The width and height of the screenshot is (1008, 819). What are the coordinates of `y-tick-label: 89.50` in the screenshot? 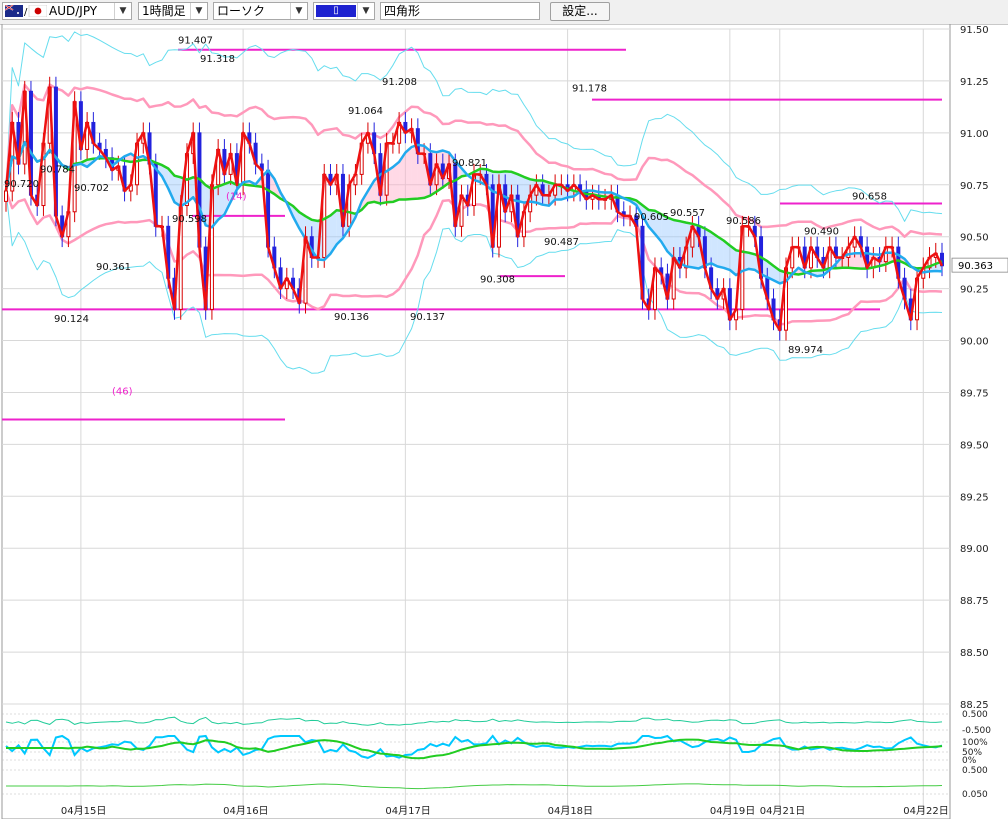 It's located at (974, 445).